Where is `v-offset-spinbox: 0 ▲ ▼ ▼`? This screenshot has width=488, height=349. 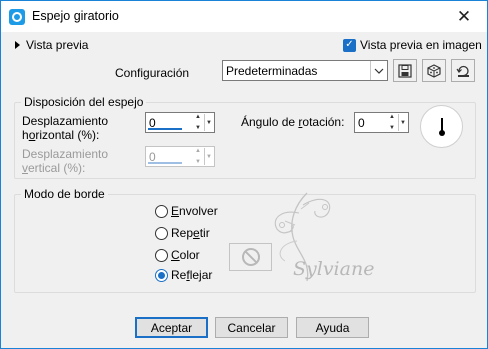 v-offset-spinbox: 0 ▲ ▼ ▼ is located at coordinates (180, 156).